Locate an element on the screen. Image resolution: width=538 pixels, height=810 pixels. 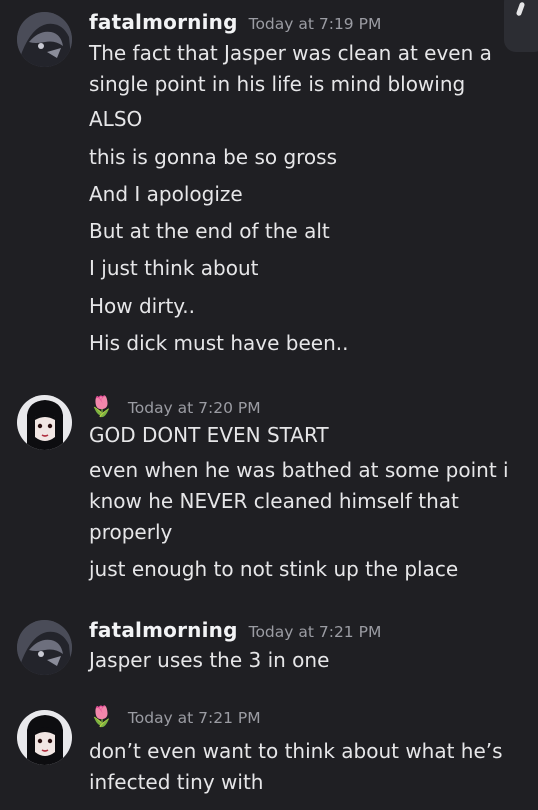
message: just enough to not stink up the place is located at coordinates (274, 569).